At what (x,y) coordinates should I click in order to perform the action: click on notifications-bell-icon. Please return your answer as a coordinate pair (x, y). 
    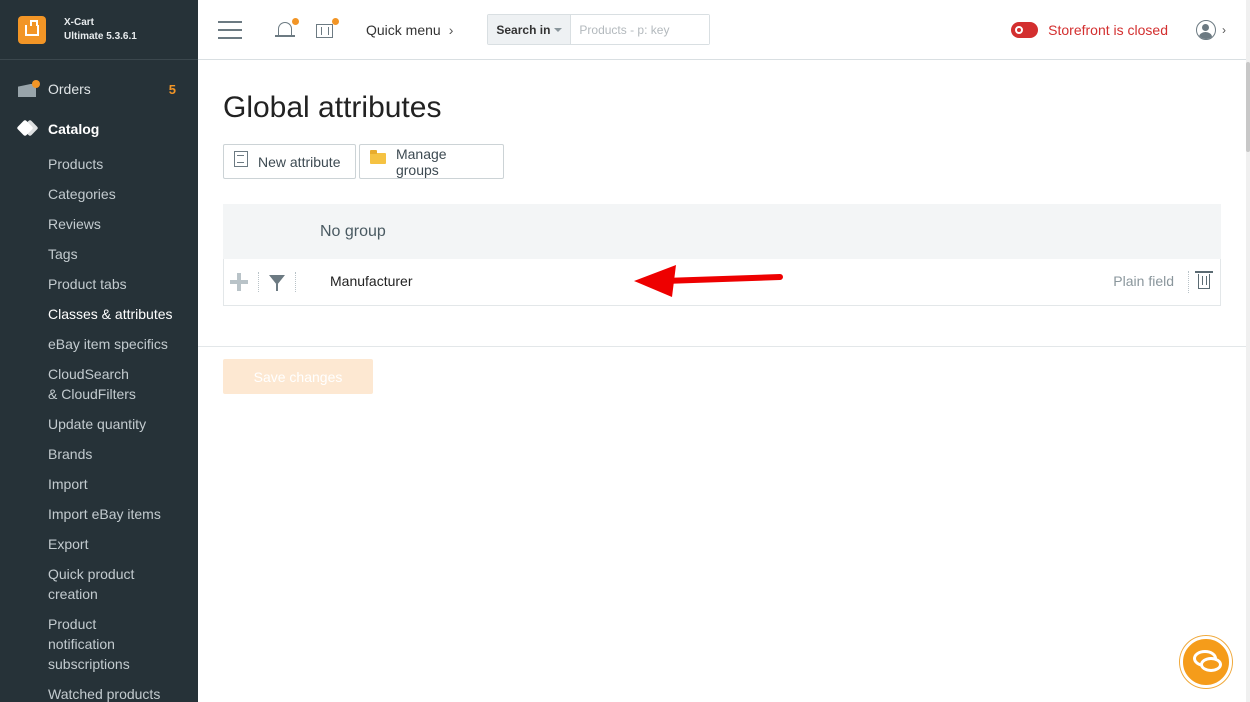
    Looking at the image, I should click on (286, 29).